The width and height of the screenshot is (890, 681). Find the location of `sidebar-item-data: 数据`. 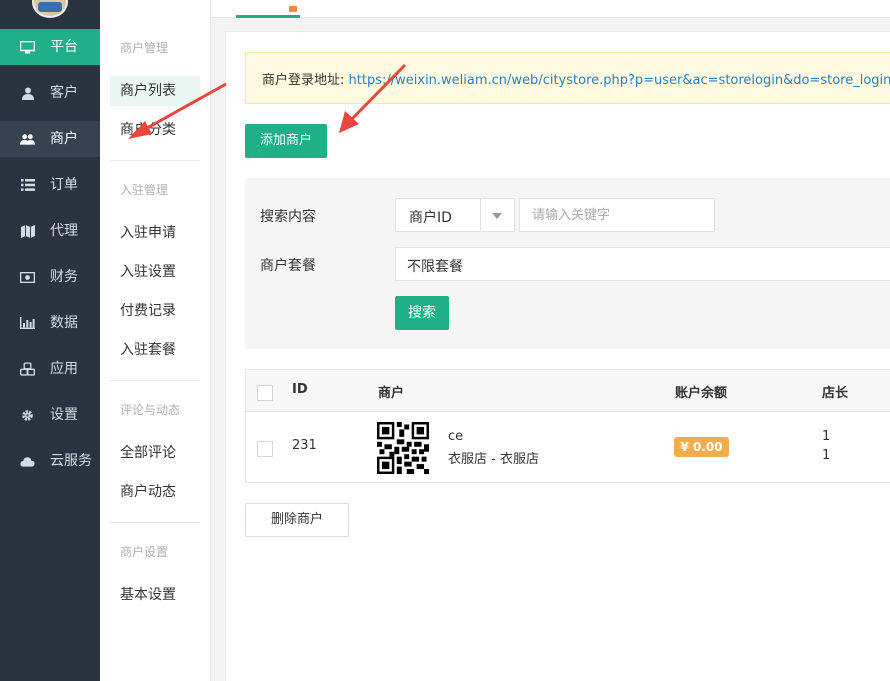

sidebar-item-data: 数据 is located at coordinates (50, 323).